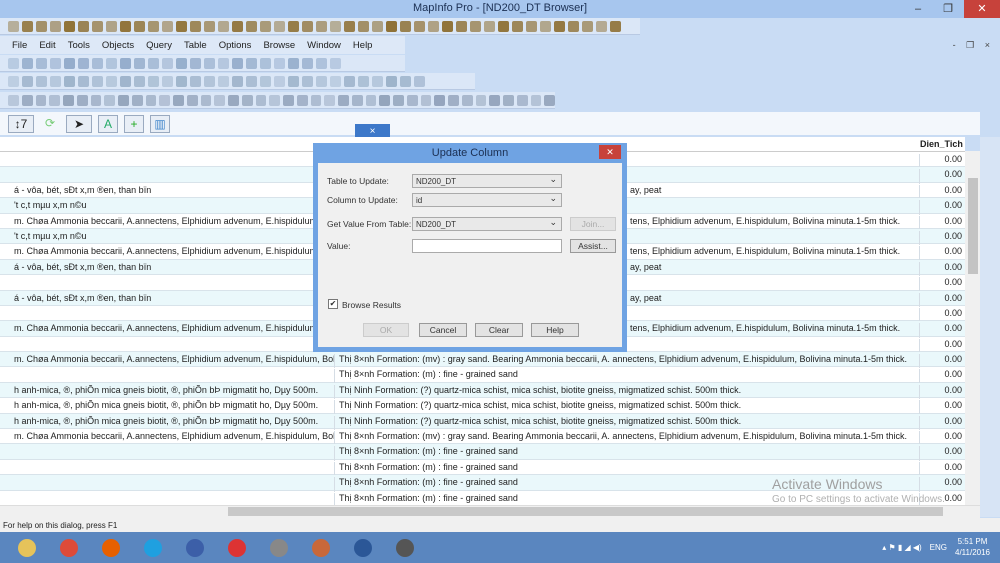  I want to click on solitaire-taskbar-icon, so click(237, 548).